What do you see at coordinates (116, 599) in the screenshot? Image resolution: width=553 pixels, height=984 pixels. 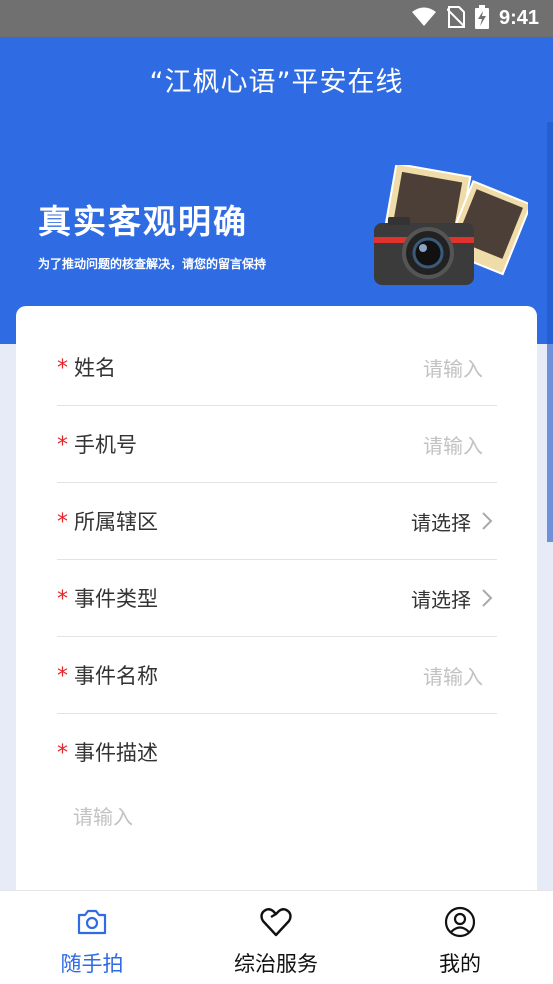 I see `field-label: 事件类型` at bounding box center [116, 599].